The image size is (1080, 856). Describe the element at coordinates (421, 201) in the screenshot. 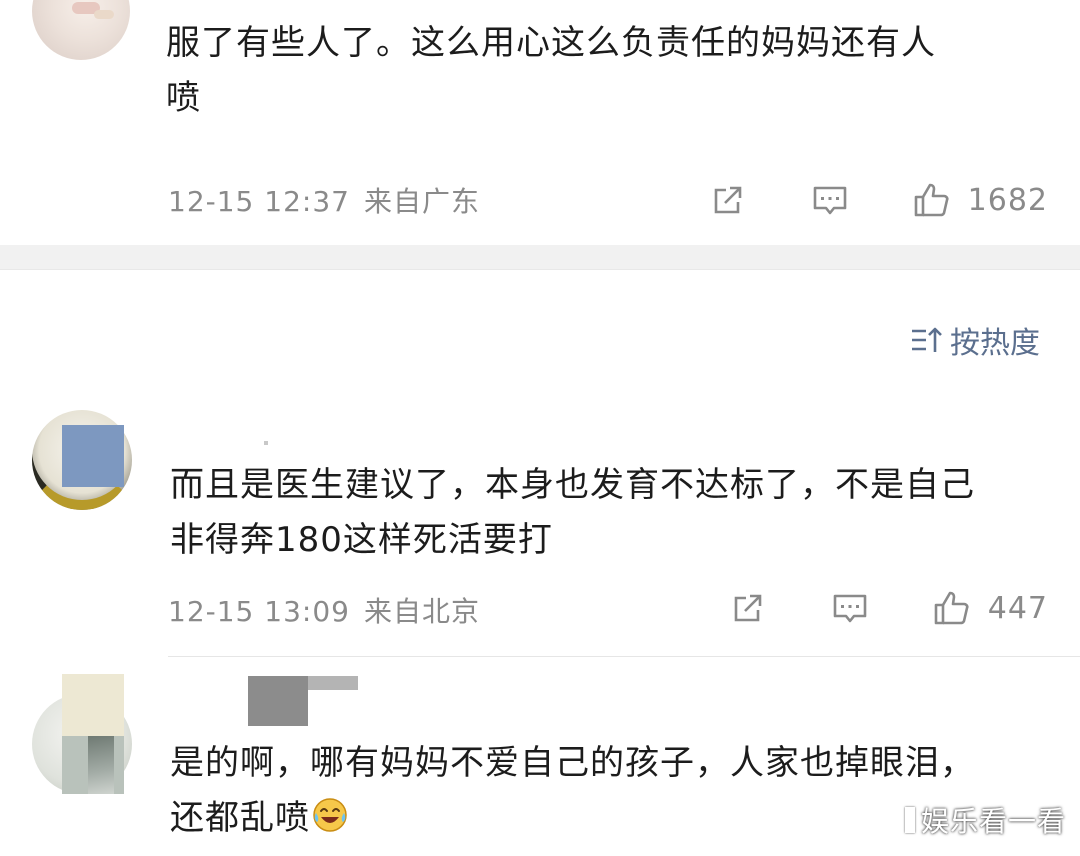

I see `comment-location: 来自广东` at that location.